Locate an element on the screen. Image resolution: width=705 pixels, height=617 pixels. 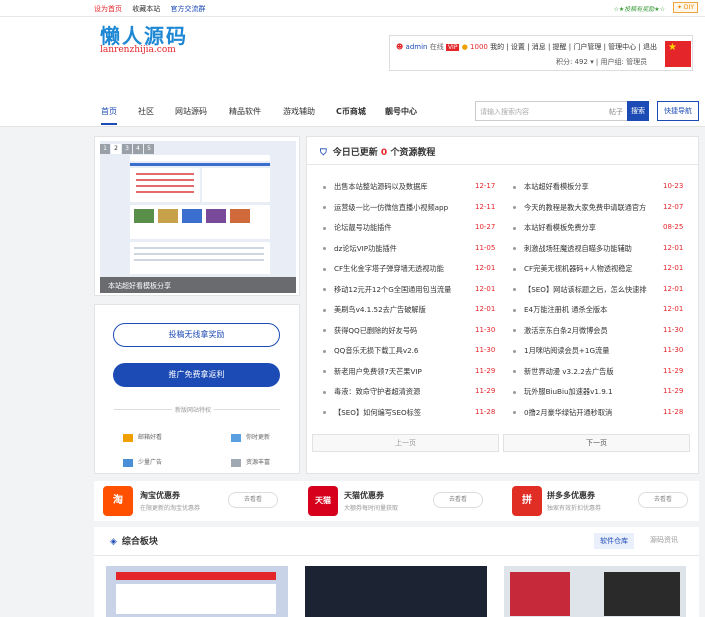
list-item: 毒液：致命守护者超清资源 is located at coordinates (371, 392).